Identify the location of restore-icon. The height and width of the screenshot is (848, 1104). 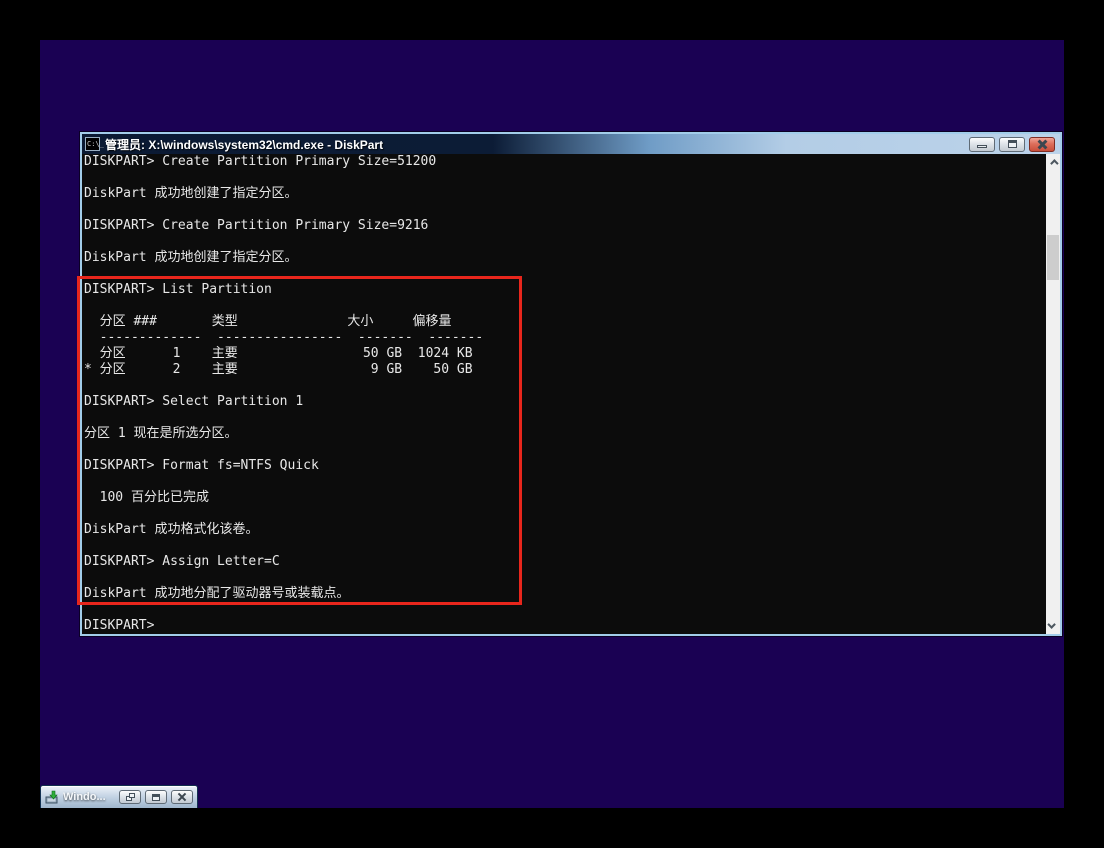
(130, 797).